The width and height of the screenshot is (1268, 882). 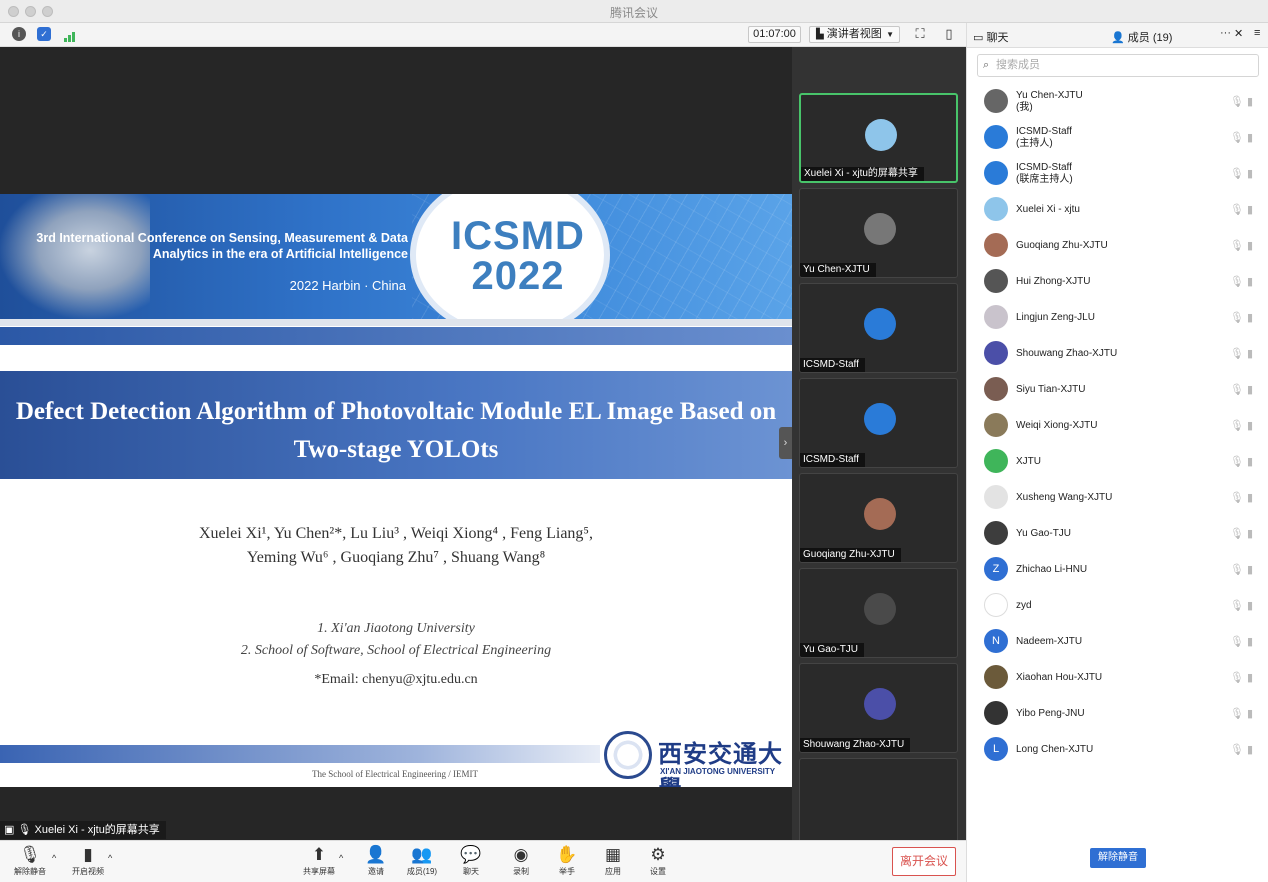 I want to click on video-options-chevron-icon: ^, so click(x=110, y=858).